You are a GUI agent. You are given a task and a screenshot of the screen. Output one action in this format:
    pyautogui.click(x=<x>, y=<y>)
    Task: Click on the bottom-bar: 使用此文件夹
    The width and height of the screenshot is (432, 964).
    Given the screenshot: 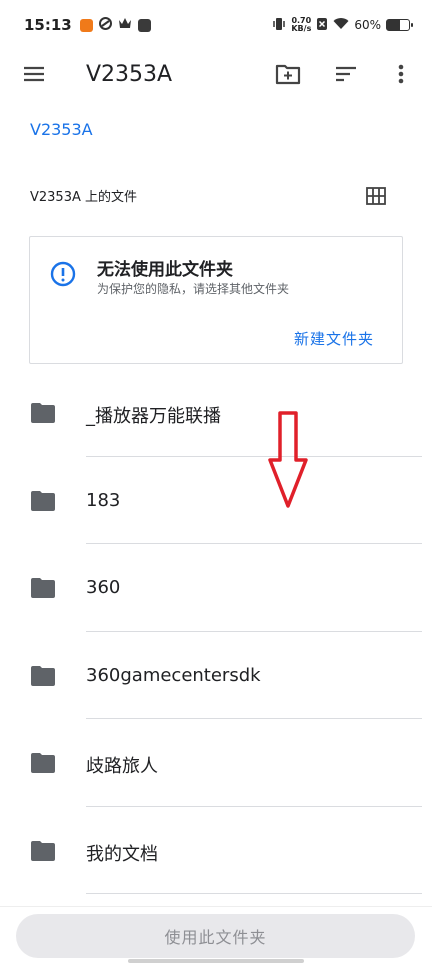 What is the action you would take?
    pyautogui.click(x=216, y=935)
    